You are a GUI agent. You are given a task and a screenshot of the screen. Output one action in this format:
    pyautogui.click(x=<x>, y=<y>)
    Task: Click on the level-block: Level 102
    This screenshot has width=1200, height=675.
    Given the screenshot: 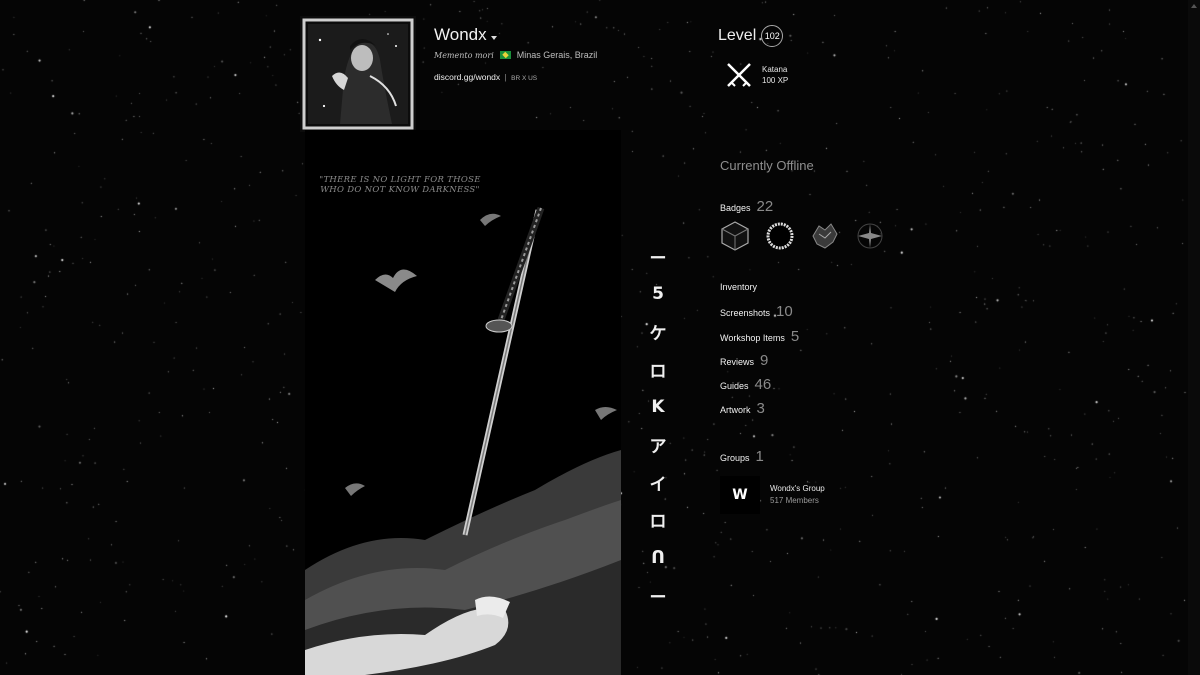 What is the action you would take?
    pyautogui.click(x=751, y=36)
    